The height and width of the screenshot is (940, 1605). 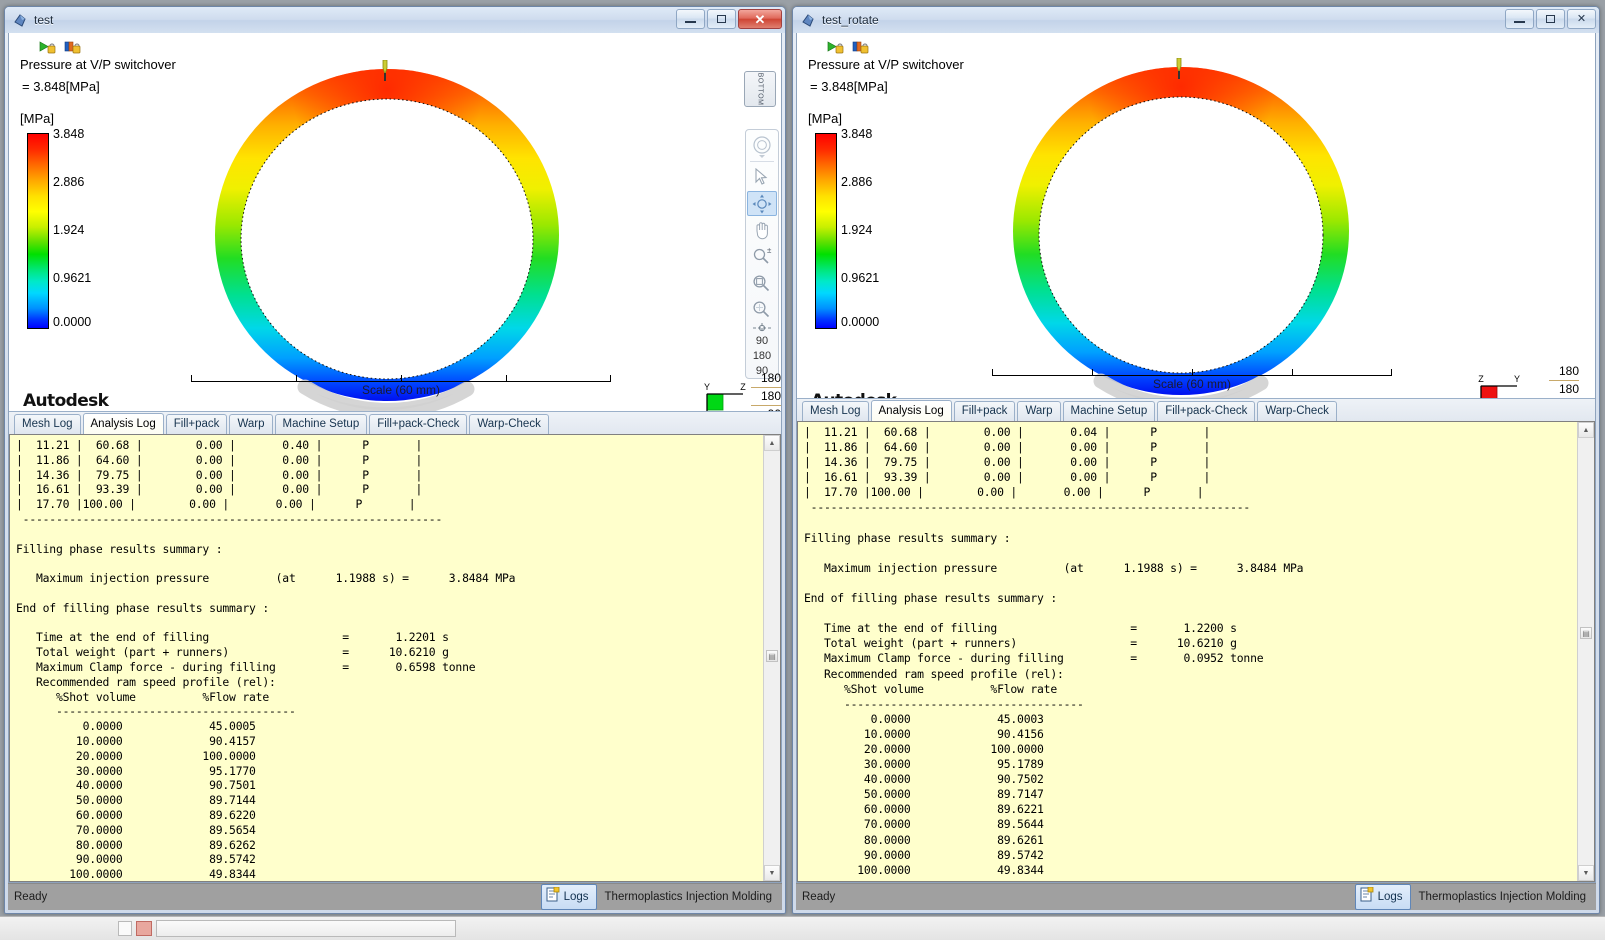 I want to click on scale-bar: Scale (60 mm), so click(x=401, y=386).